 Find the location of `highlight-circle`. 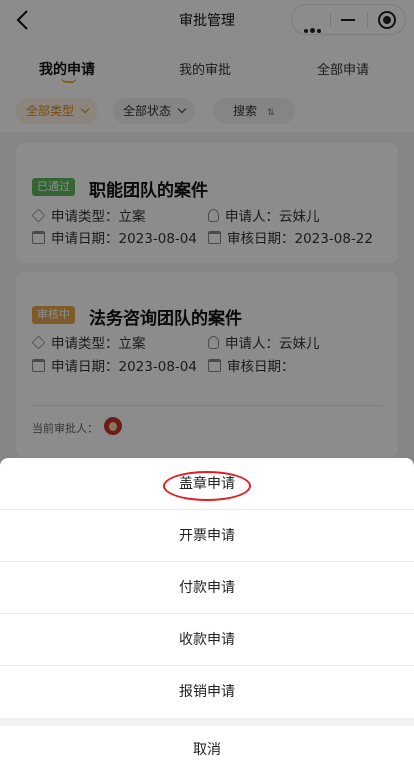

highlight-circle is located at coordinates (207, 486).